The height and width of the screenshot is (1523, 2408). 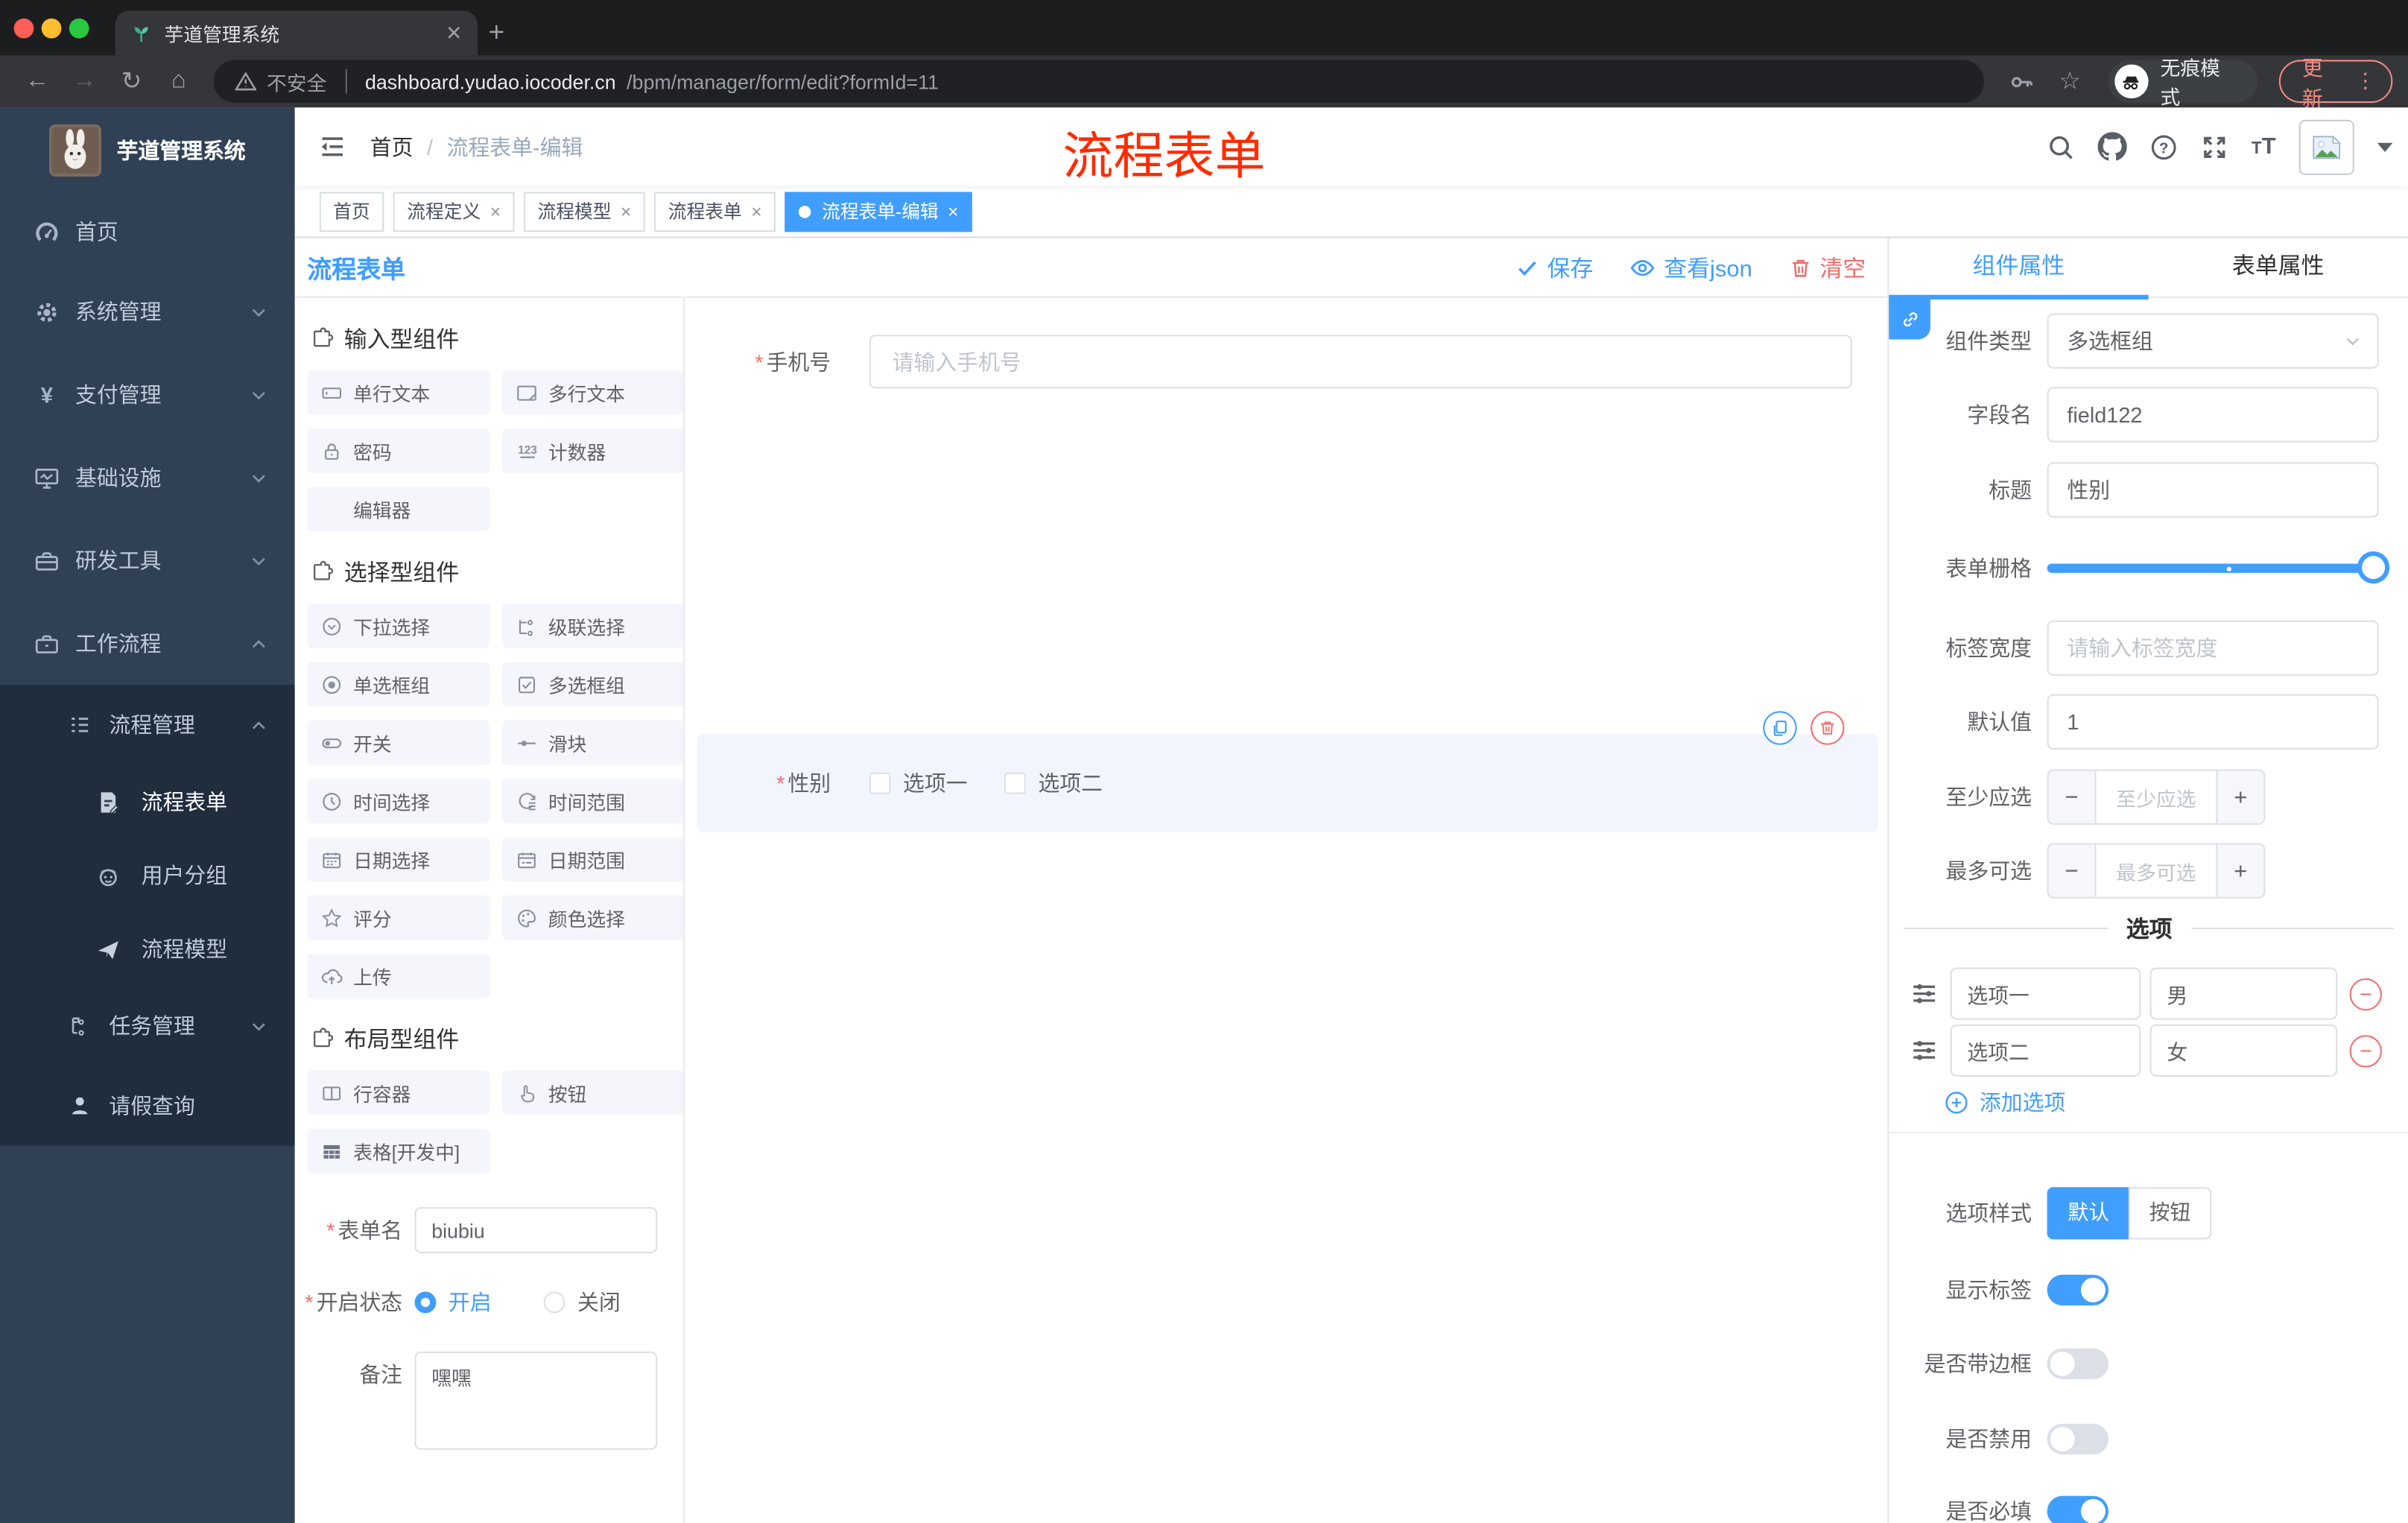 I want to click on gender-option1-checkbox, so click(x=880, y=783).